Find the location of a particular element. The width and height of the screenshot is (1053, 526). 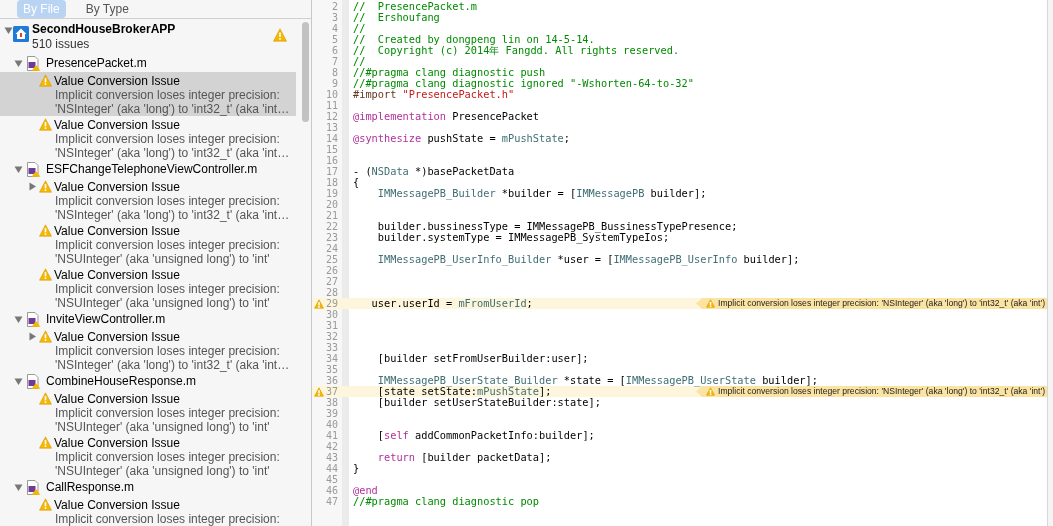

line-number: 29 is located at coordinates (332, 303).